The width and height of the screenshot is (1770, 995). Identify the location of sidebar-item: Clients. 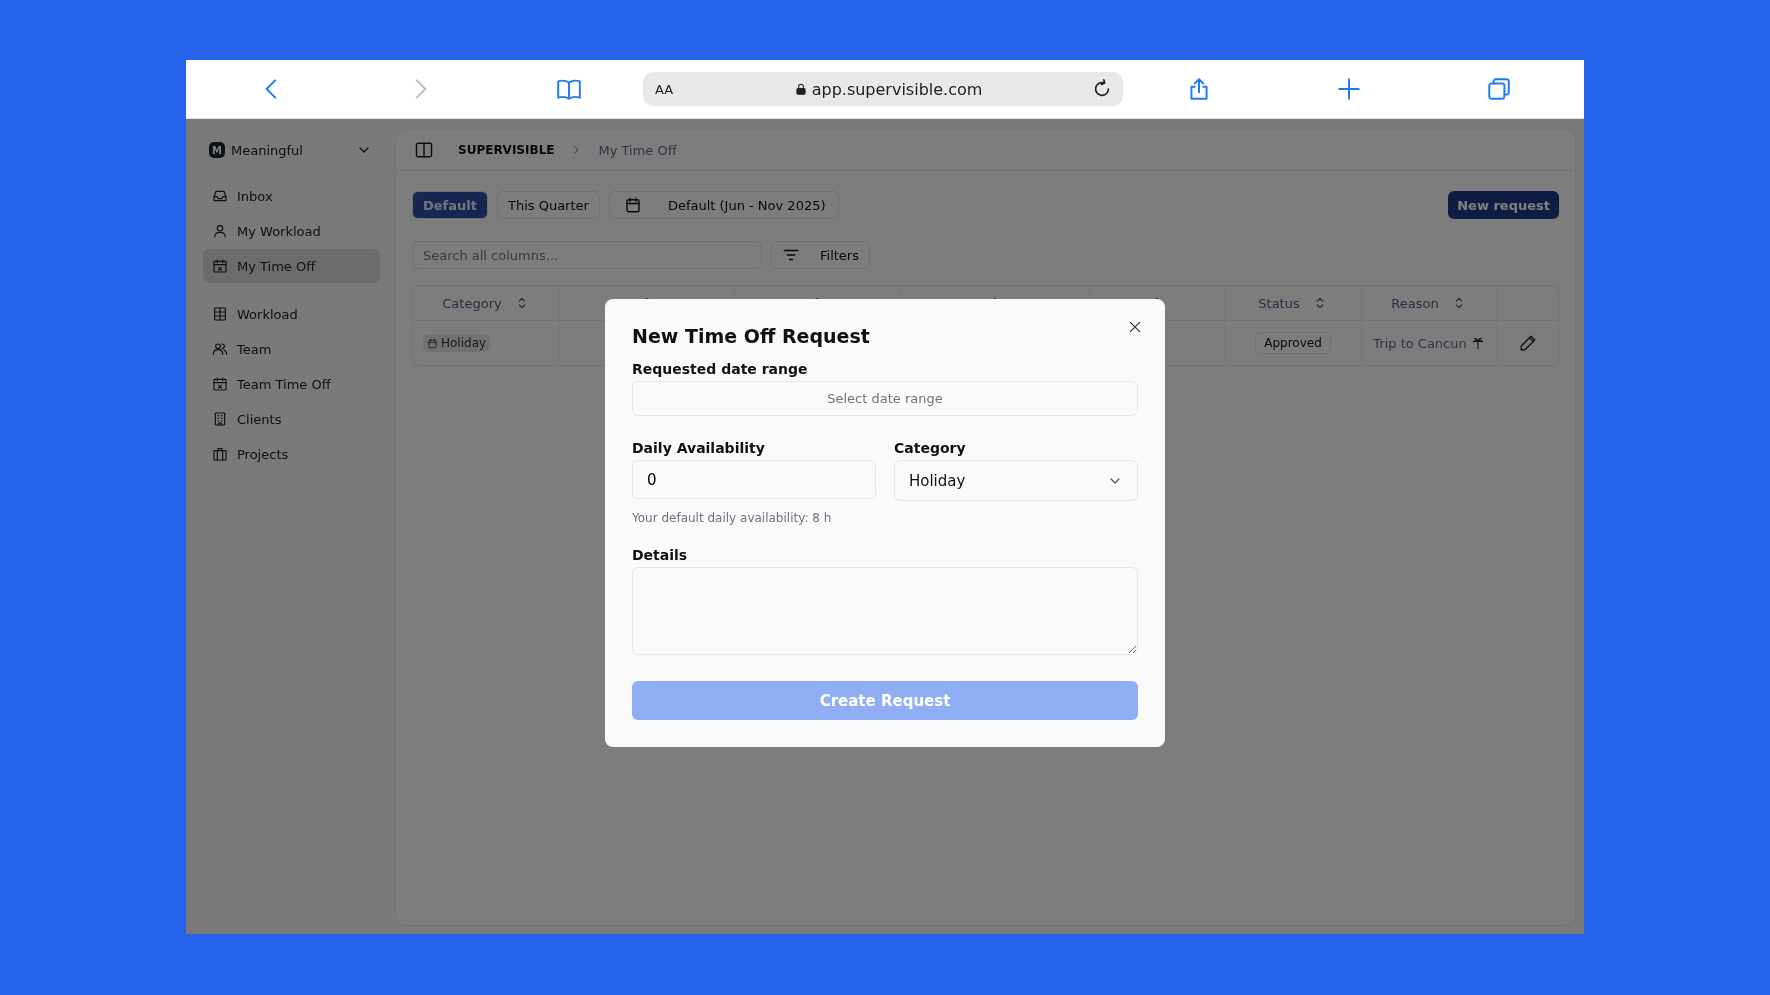
(291, 419).